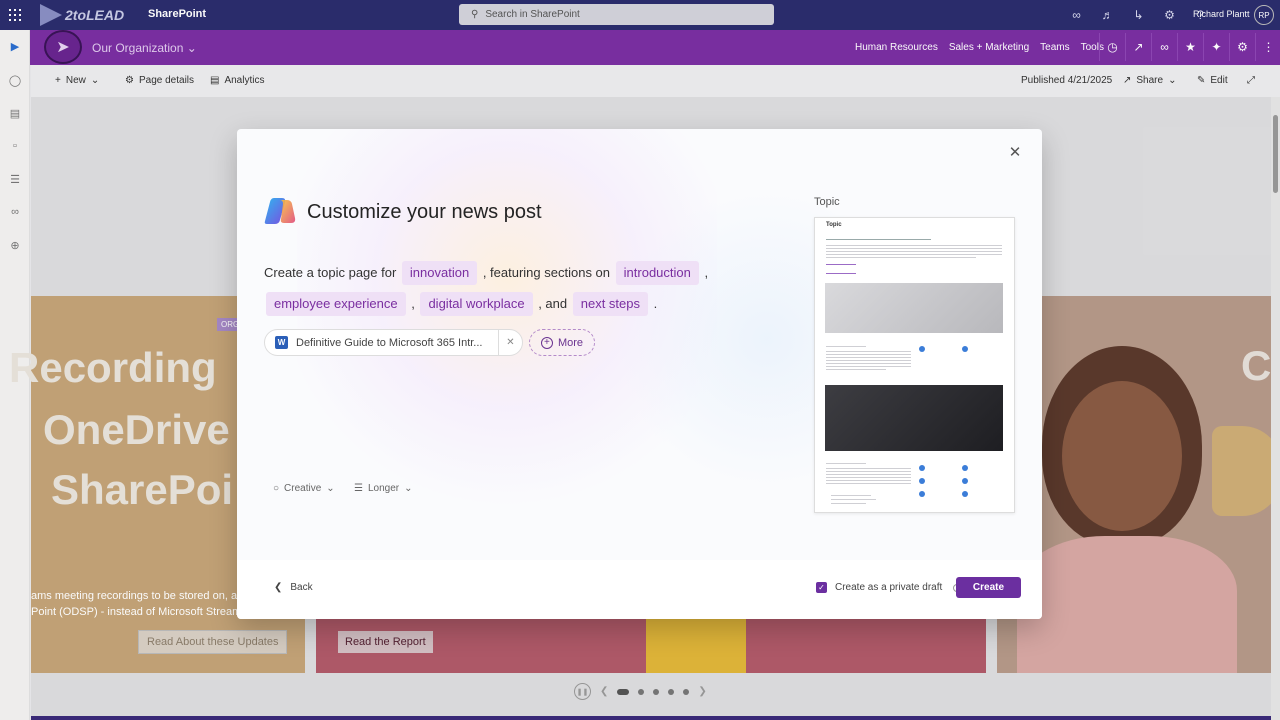 This screenshot has height=720, width=1280. What do you see at coordinates (293, 587) in the screenshot?
I see `back-button: ❮ Back` at bounding box center [293, 587].